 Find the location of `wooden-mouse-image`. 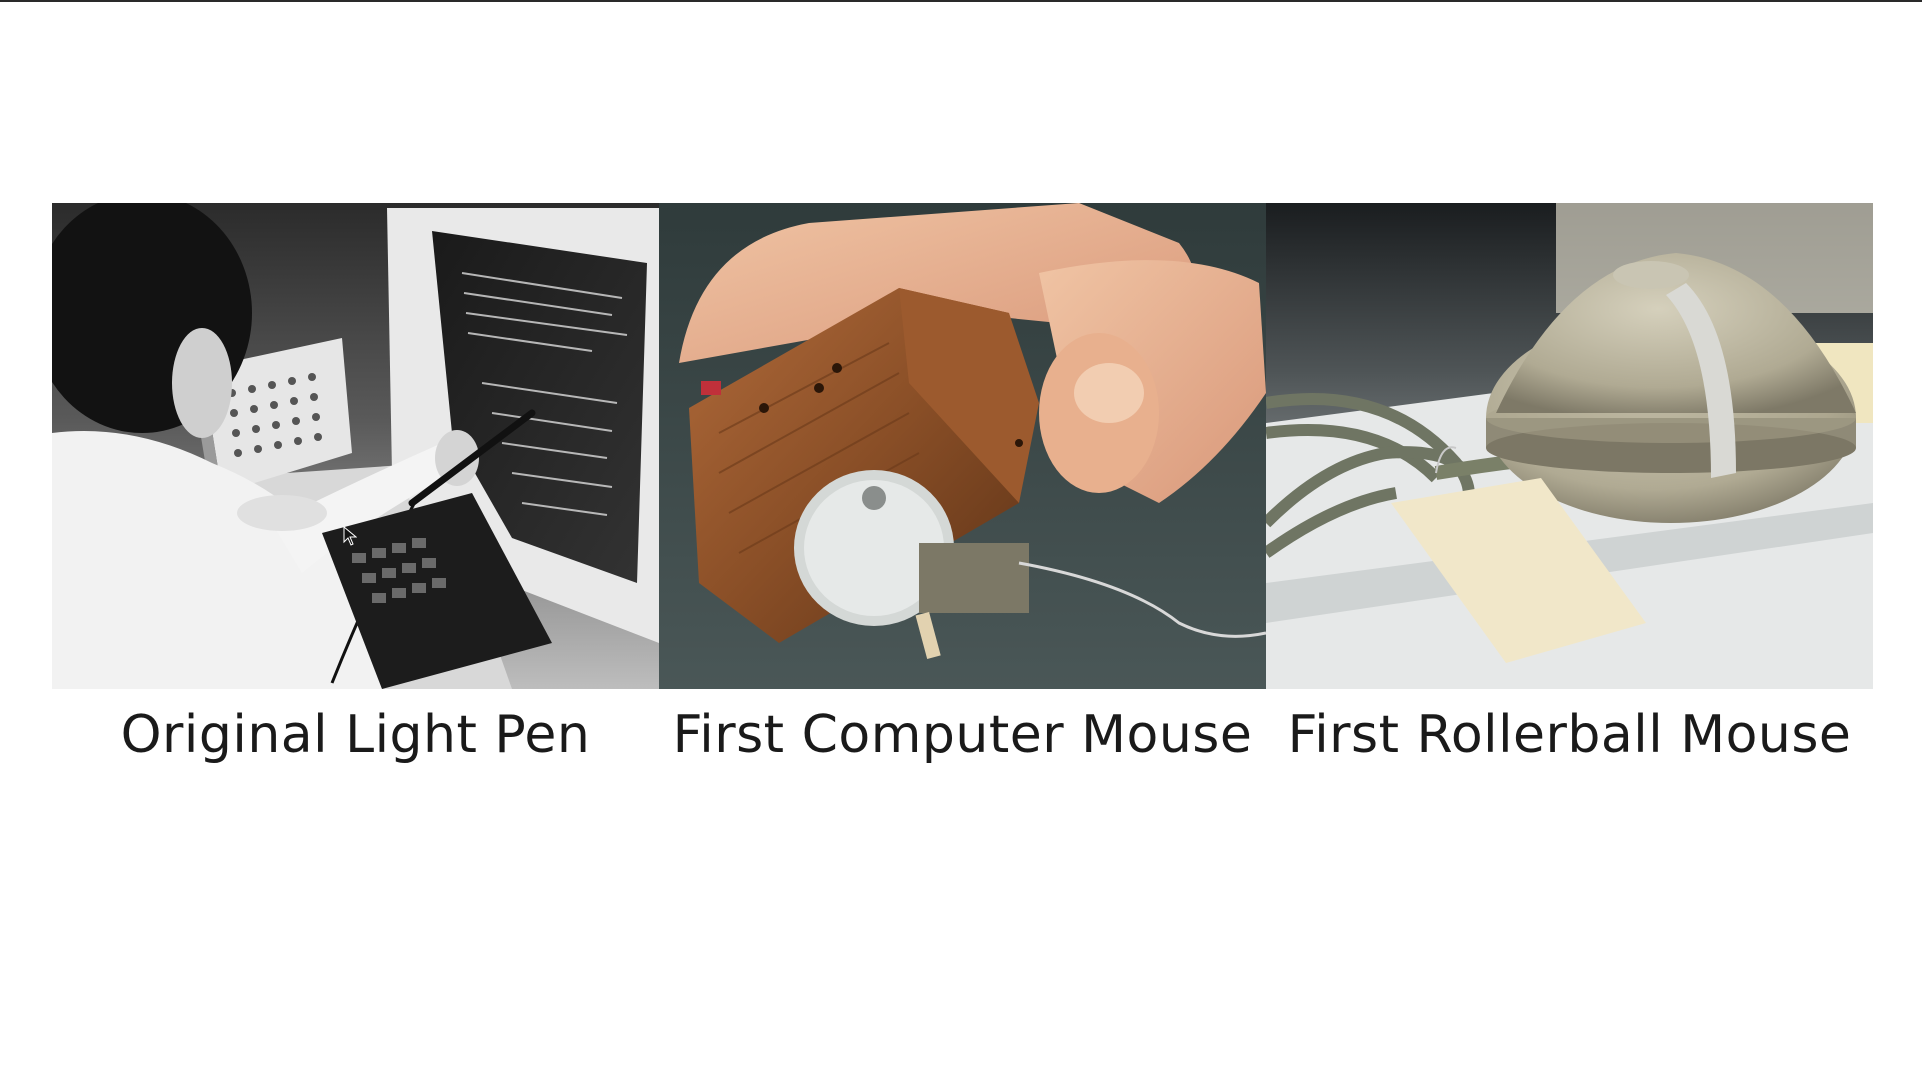

wooden-mouse-image is located at coordinates (962, 446).